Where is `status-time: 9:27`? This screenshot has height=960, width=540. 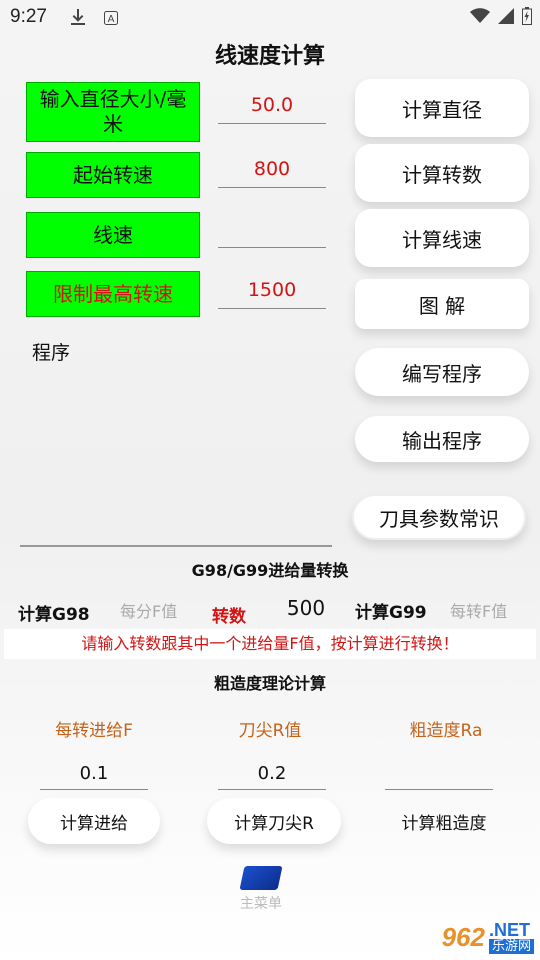 status-time: 9:27 is located at coordinates (28, 16).